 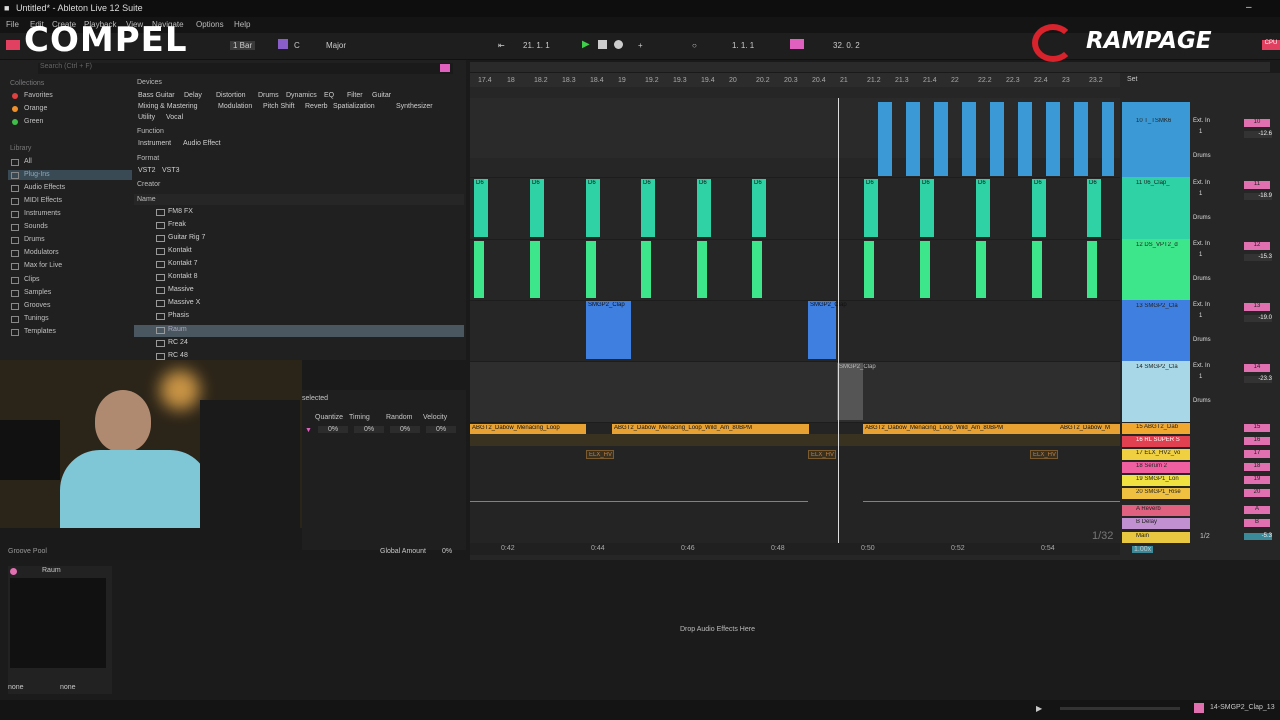 What do you see at coordinates (1102, 536) in the screenshot?
I see `grid-zoom: 1/32` at bounding box center [1102, 536].